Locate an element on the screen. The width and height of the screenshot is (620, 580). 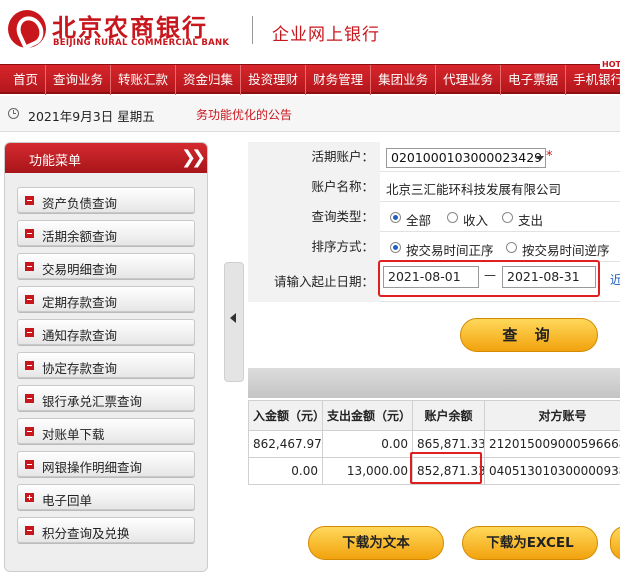
header-divider is located at coordinates (252, 30).